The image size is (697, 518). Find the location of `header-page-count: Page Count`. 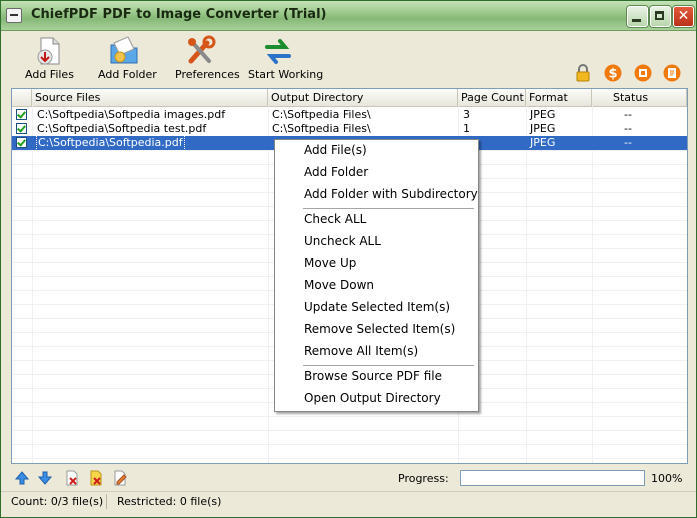

header-page-count: Page Count is located at coordinates (492, 97).